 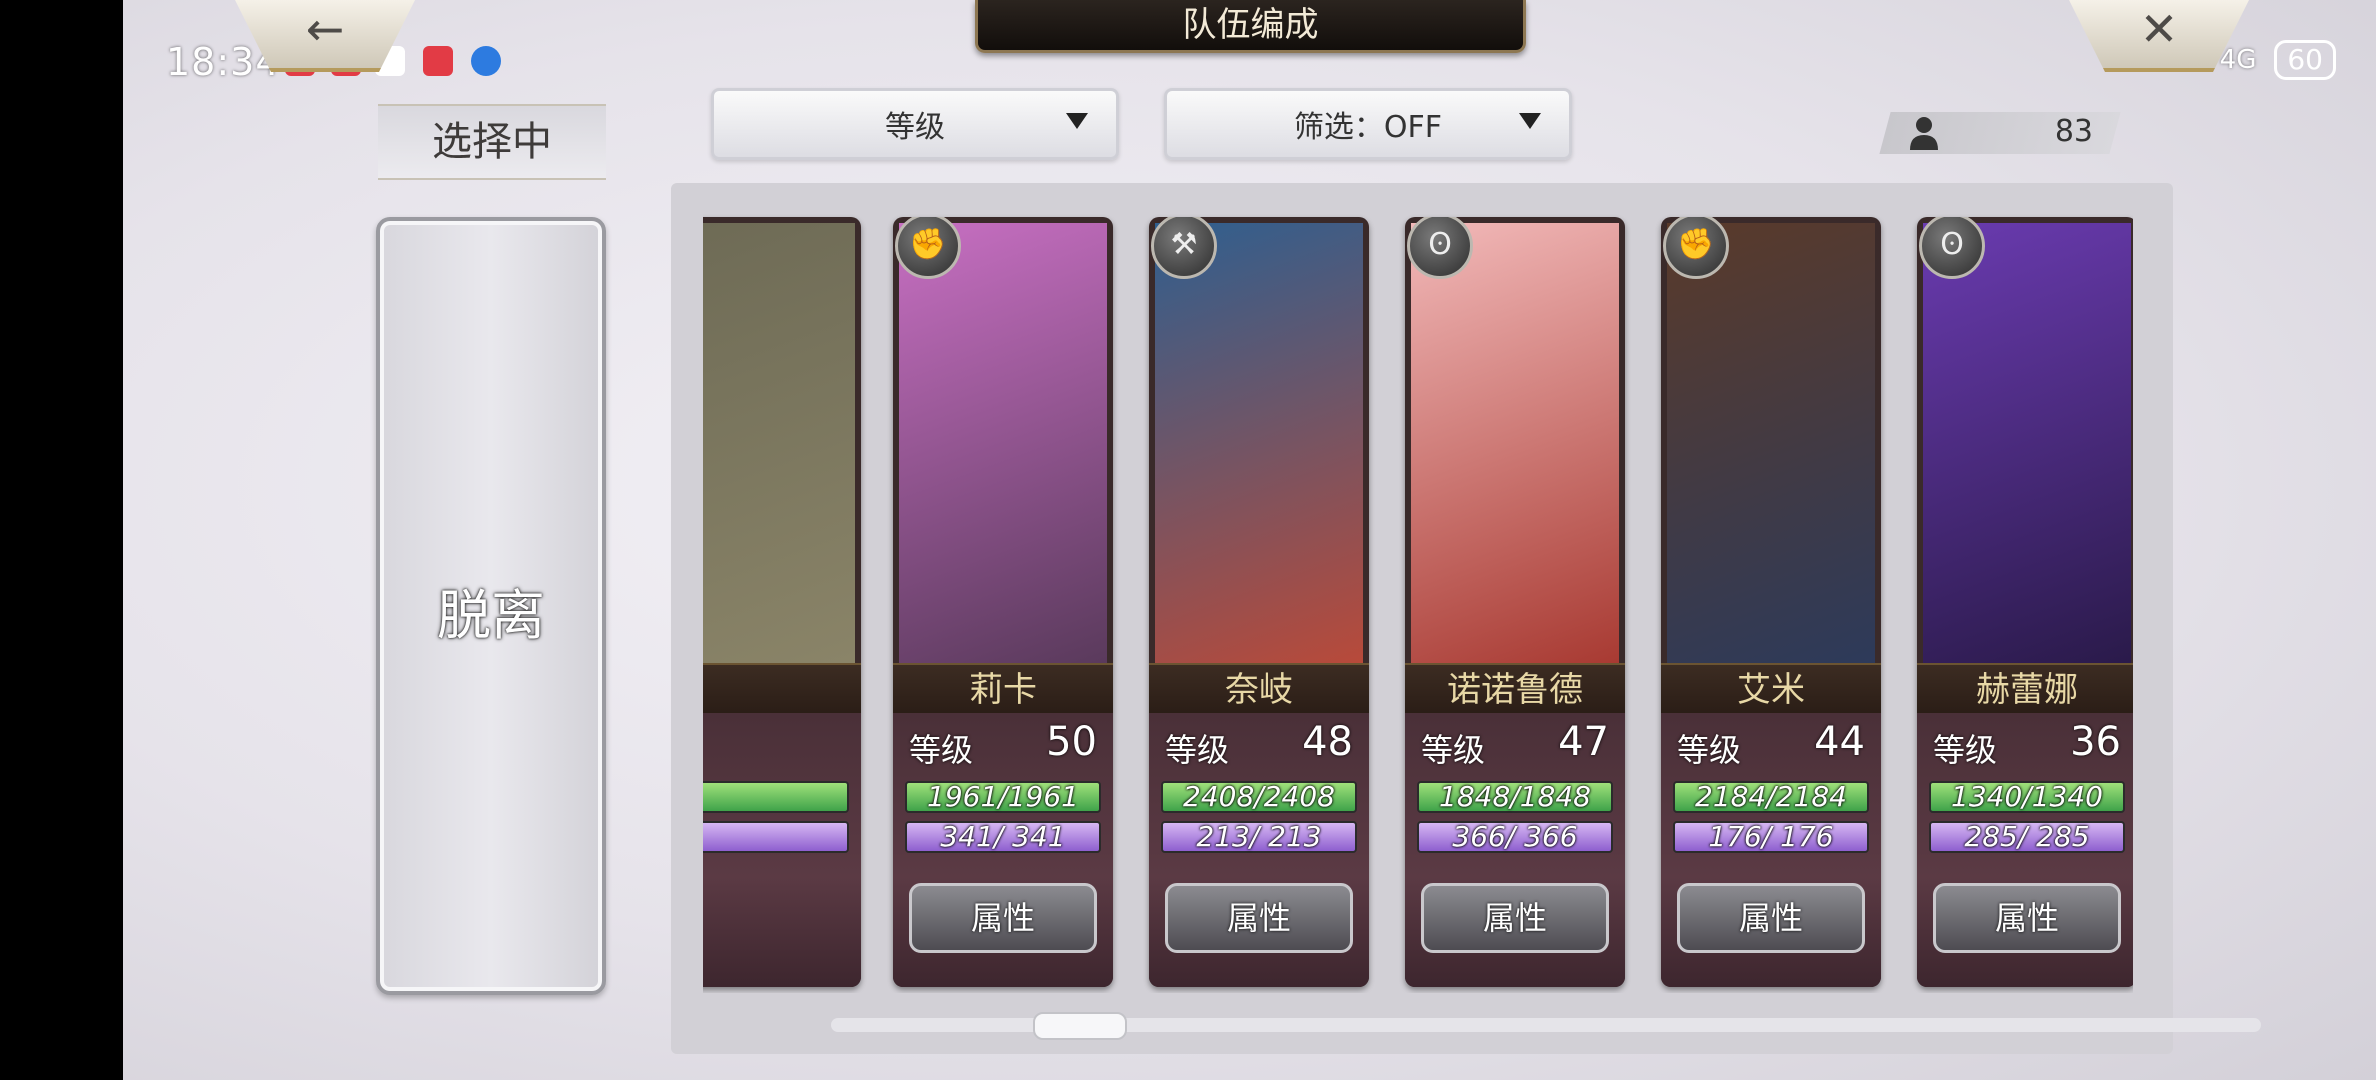 What do you see at coordinates (2159, 29) in the screenshot?
I see `close-x-icon: ✕` at bounding box center [2159, 29].